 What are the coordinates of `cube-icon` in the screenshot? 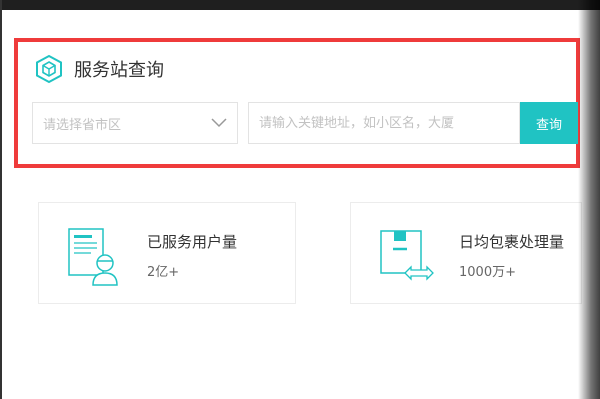 It's located at (49, 69).